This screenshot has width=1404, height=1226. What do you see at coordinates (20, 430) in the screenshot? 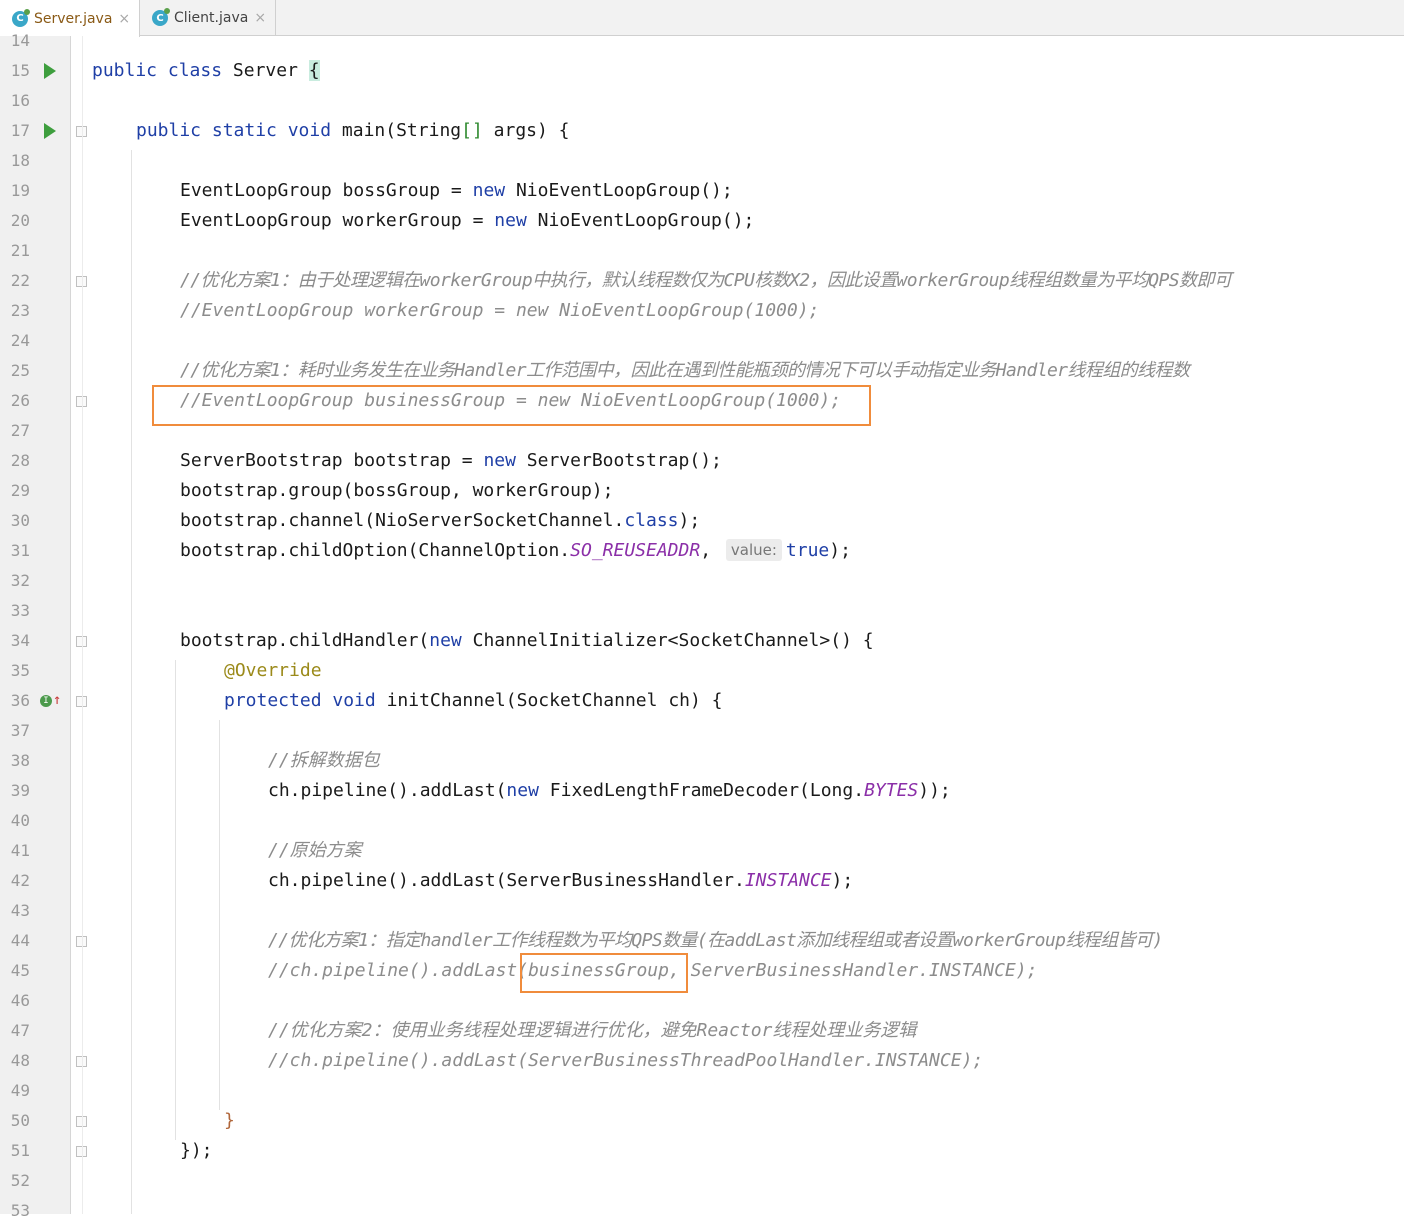
I see `line-number: 27` at bounding box center [20, 430].